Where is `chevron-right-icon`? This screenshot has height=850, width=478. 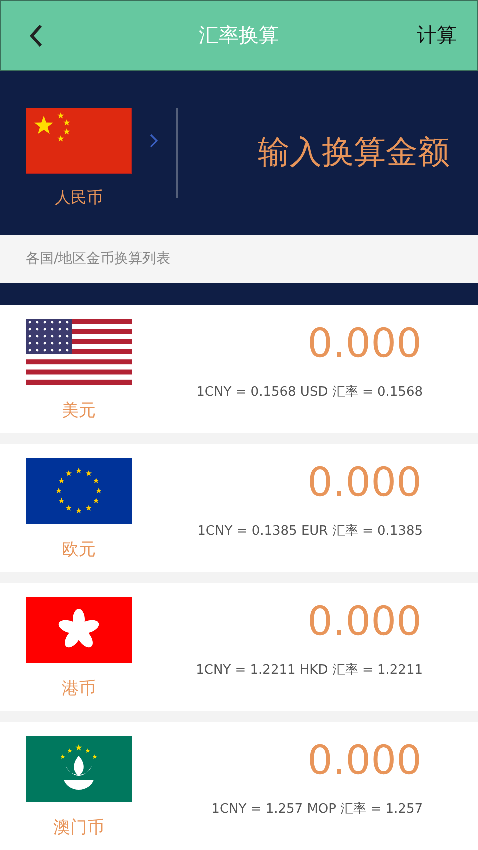 chevron-right-icon is located at coordinates (154, 141).